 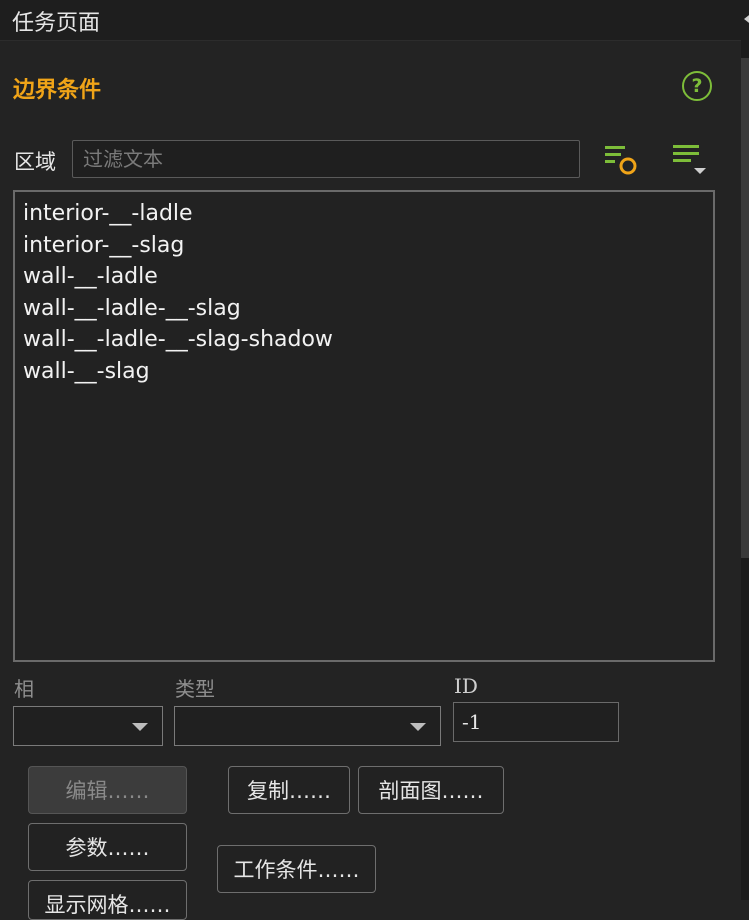 I want to click on scrollbar-thumb, so click(x=745, y=308).